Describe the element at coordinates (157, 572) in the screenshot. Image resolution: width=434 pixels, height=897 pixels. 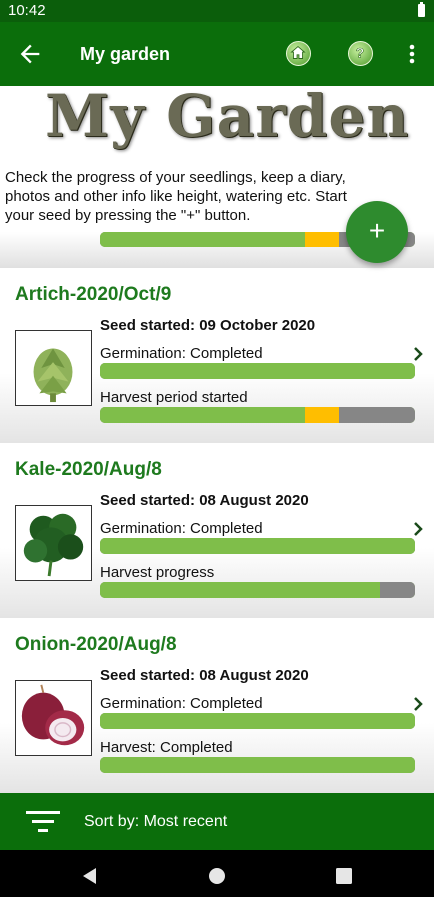
I see `harvest-label: Harvest progress` at that location.